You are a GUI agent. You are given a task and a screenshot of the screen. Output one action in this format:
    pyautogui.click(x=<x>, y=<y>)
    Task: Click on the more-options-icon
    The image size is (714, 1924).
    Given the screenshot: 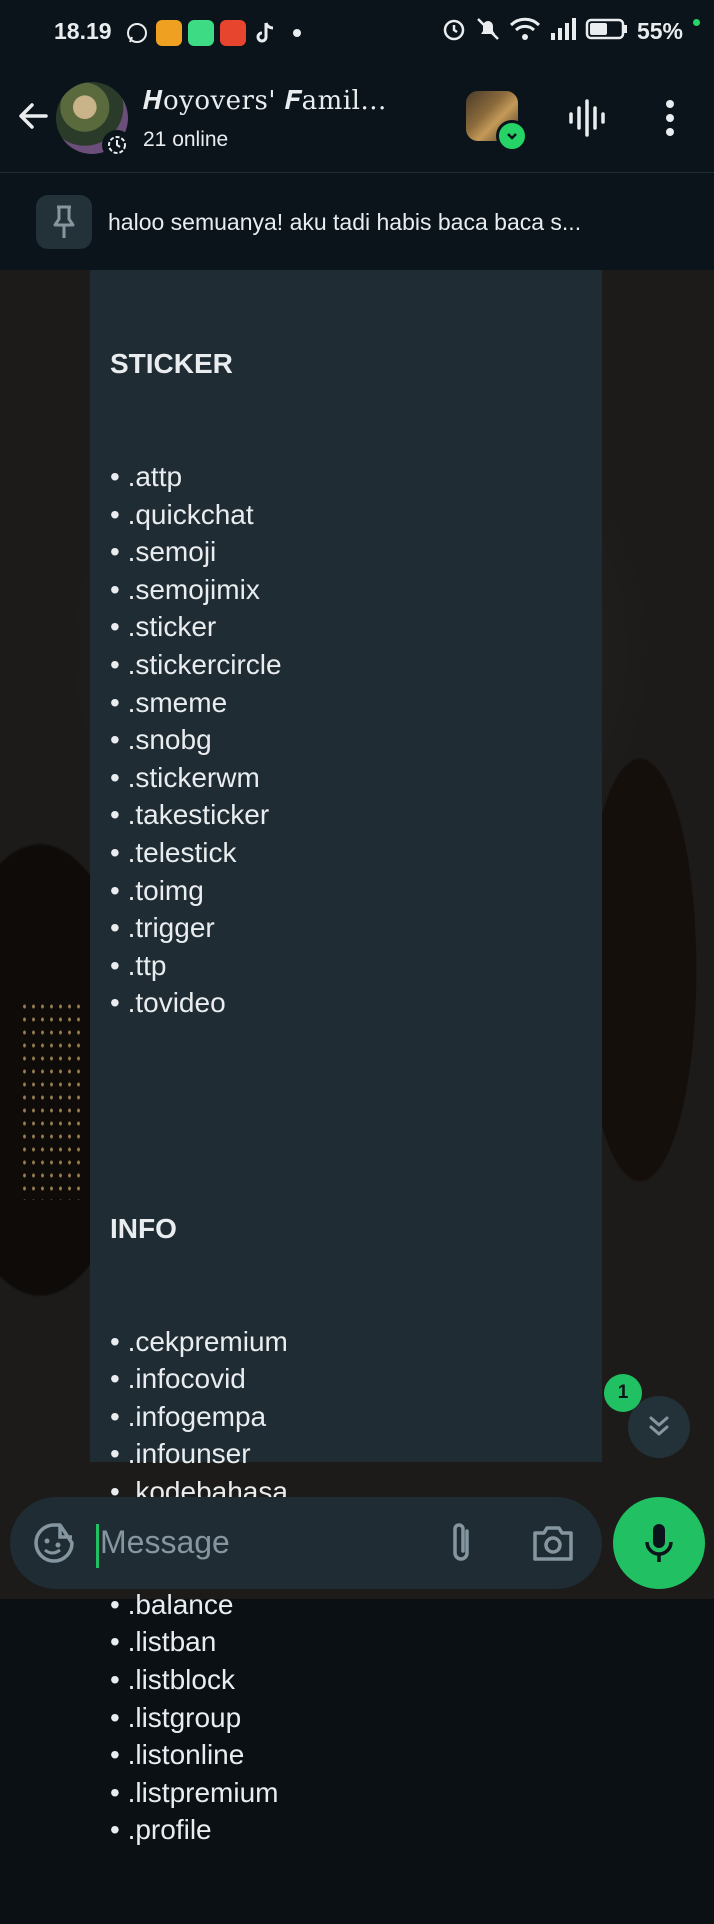 What is the action you would take?
    pyautogui.click(x=670, y=118)
    